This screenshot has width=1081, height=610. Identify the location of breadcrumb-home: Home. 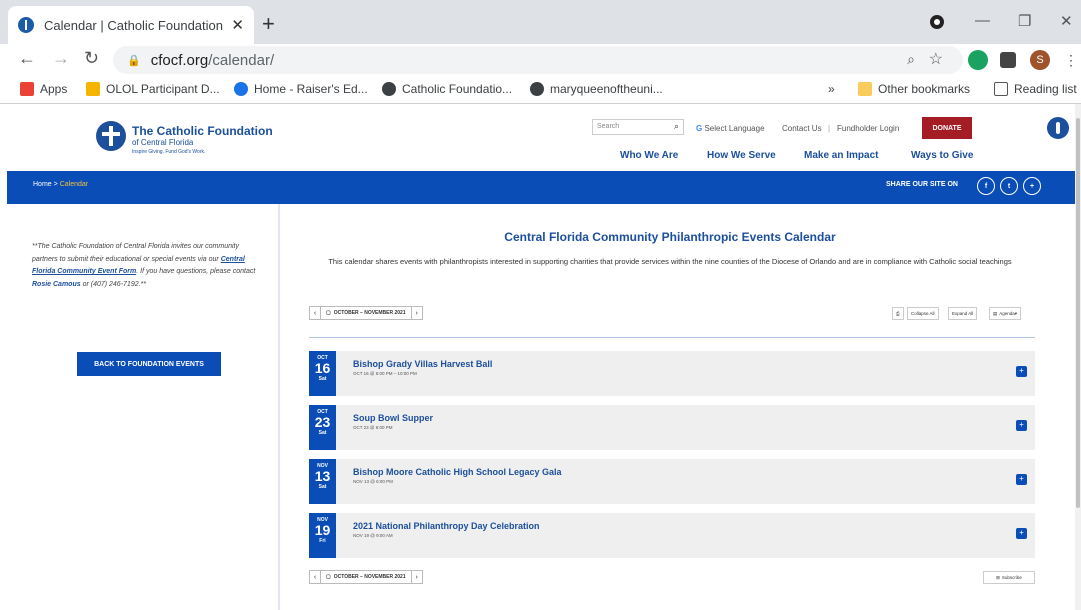
(42, 184).